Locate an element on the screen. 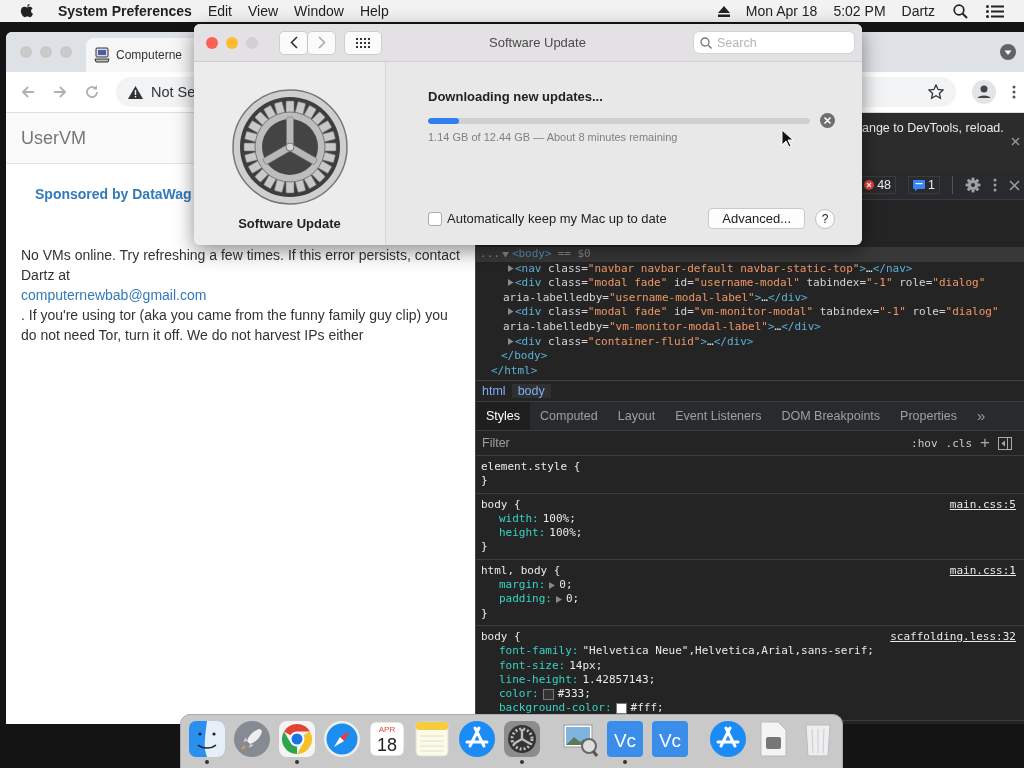  panel-tab: DOM Breakpoints is located at coordinates (831, 416).